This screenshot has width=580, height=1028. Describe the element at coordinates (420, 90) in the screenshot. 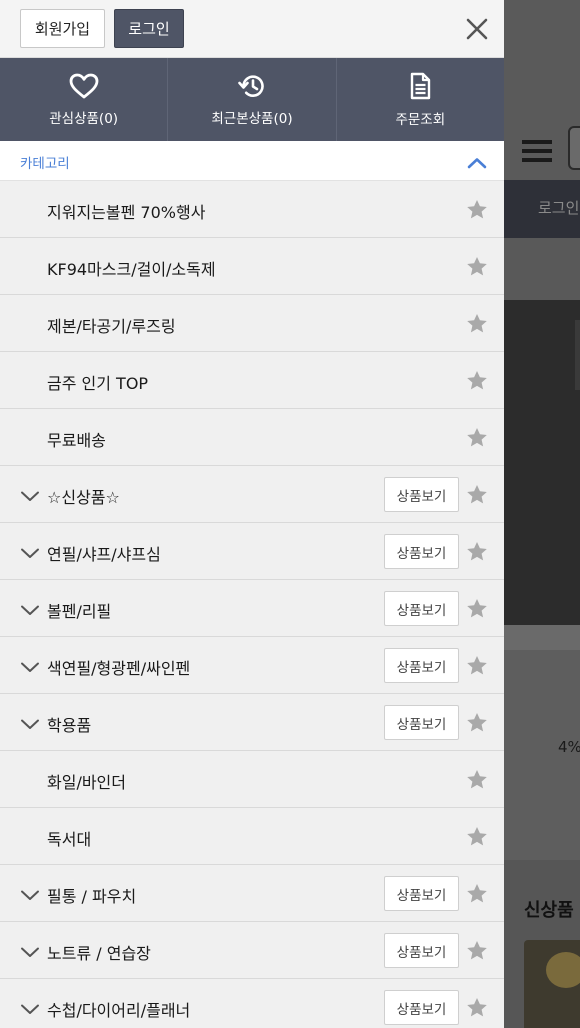

I see `document-icon` at that location.